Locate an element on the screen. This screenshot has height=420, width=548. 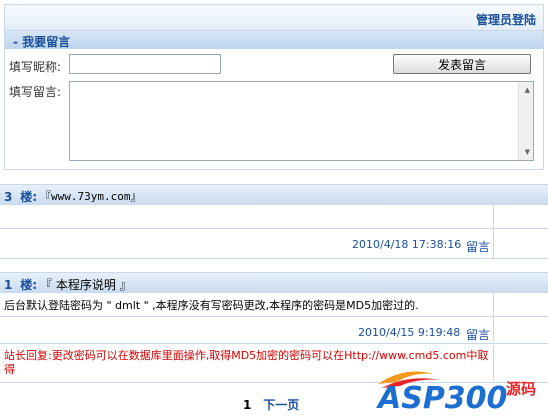
message-label: 填写留言: is located at coordinates (35, 92).